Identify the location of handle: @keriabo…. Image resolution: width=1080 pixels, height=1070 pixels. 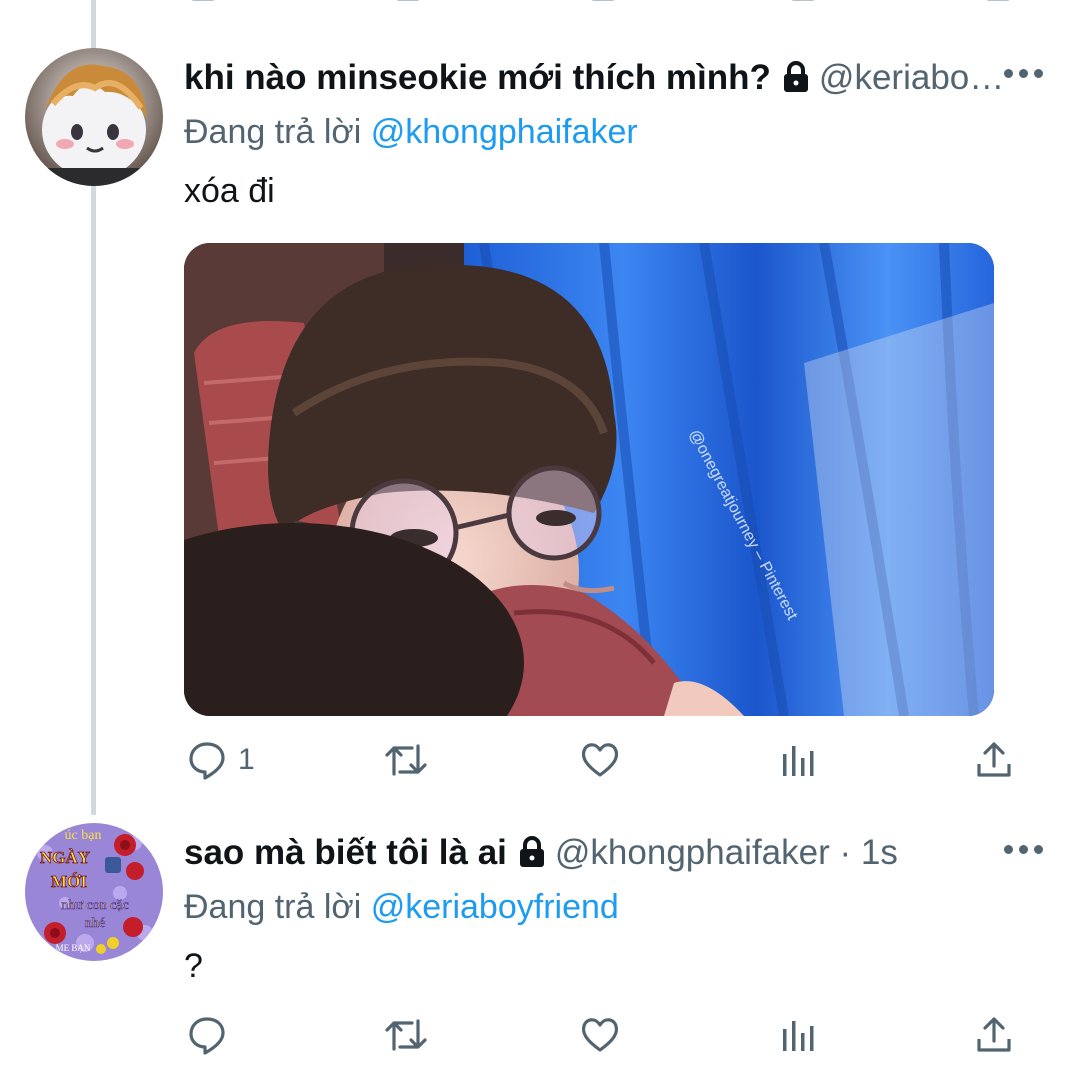
(911, 77).